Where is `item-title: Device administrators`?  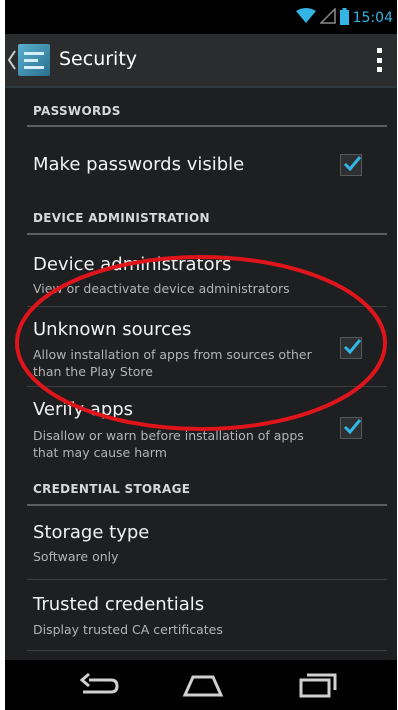
item-title: Device administrators is located at coordinates (132, 264).